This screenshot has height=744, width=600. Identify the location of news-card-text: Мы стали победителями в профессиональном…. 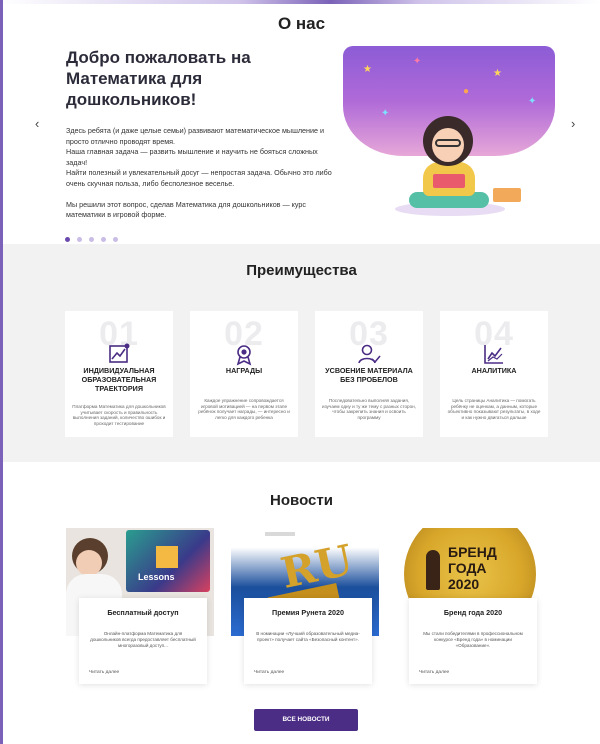
(473, 639).